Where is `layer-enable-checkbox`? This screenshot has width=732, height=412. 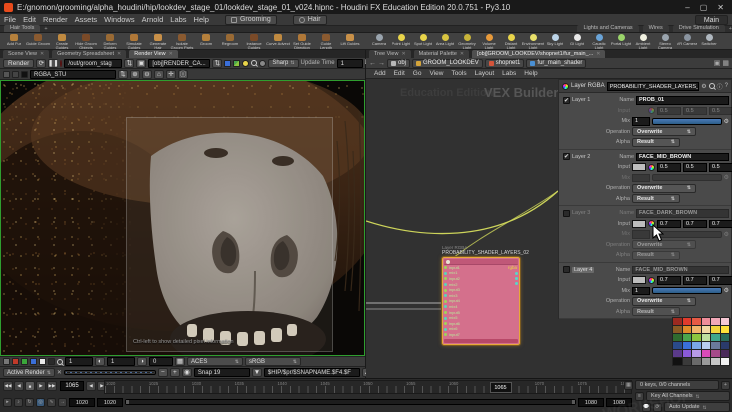
layer-enable-checkbox is located at coordinates (566, 270).